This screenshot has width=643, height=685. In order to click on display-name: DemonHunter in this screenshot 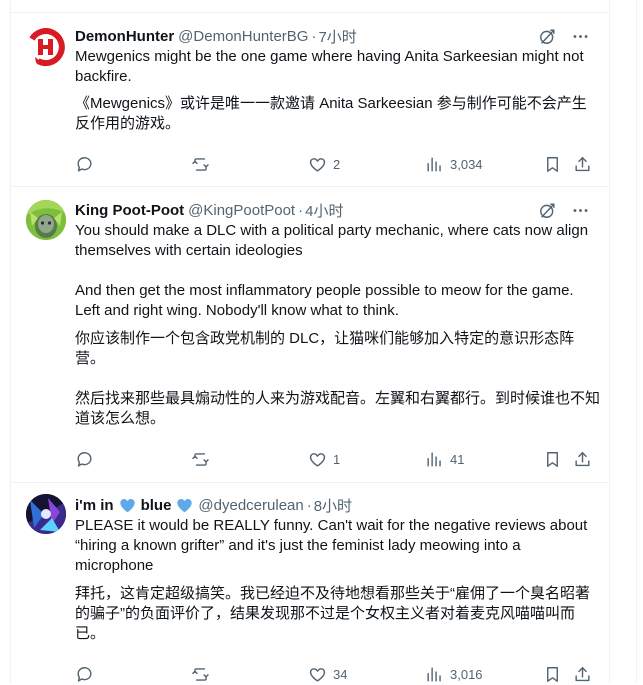, I will do `click(124, 36)`.